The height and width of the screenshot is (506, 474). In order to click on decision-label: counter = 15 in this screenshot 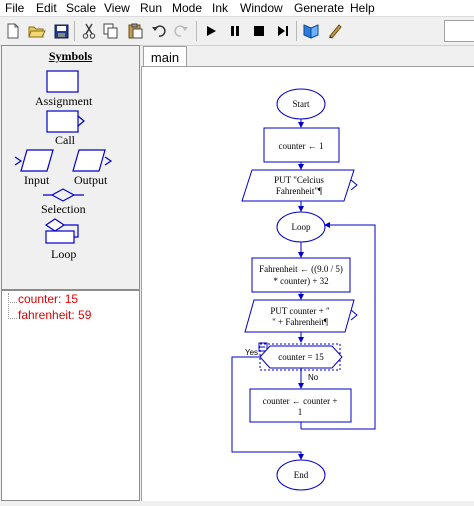, I will do `click(301, 357)`.